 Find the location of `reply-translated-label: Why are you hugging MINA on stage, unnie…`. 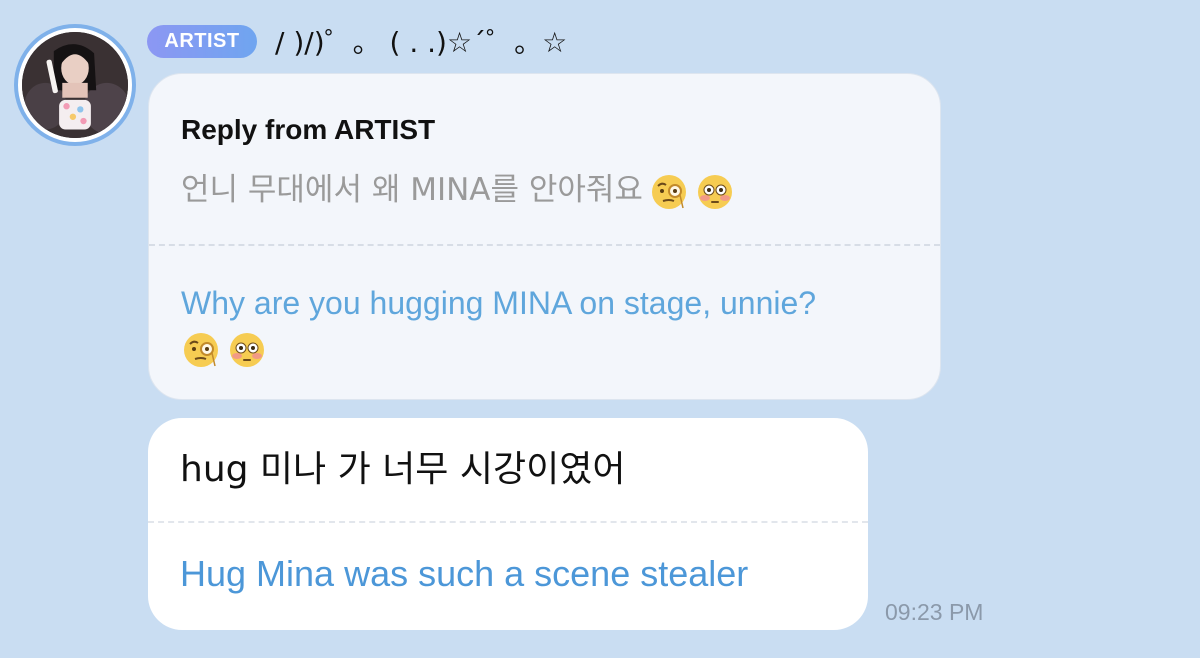

reply-translated-label: Why are you hugging MINA on stage, unnie… is located at coordinates (499, 303).